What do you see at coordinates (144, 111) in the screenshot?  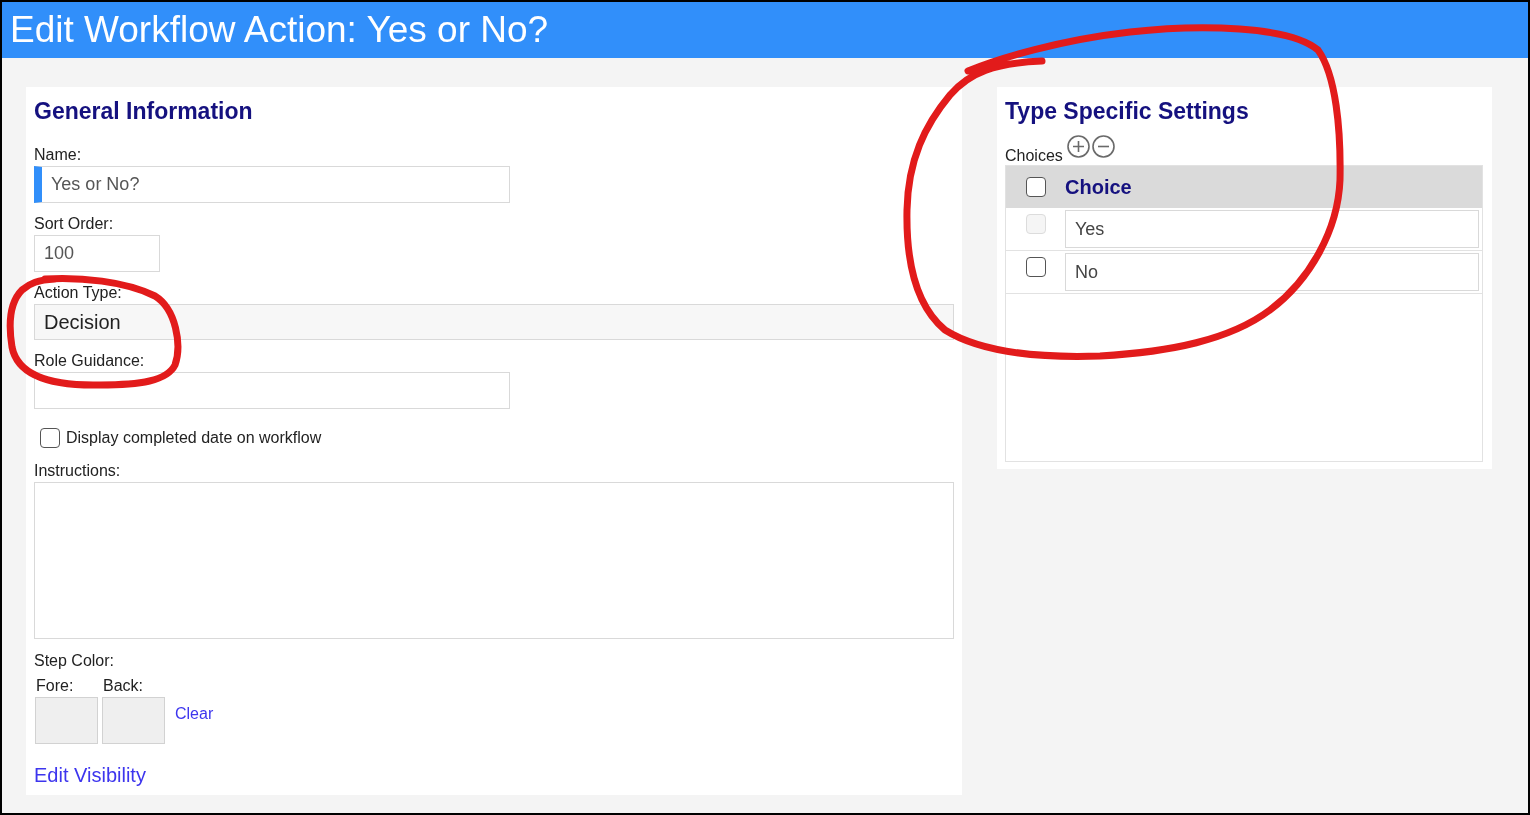 I see `section-heading: General Information` at bounding box center [144, 111].